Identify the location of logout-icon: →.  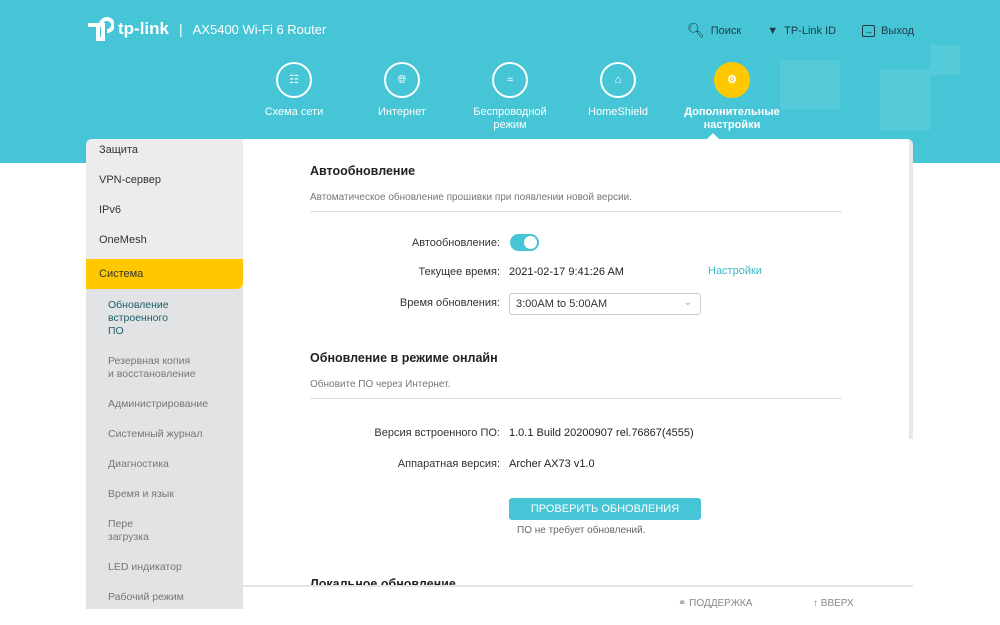
(869, 30).